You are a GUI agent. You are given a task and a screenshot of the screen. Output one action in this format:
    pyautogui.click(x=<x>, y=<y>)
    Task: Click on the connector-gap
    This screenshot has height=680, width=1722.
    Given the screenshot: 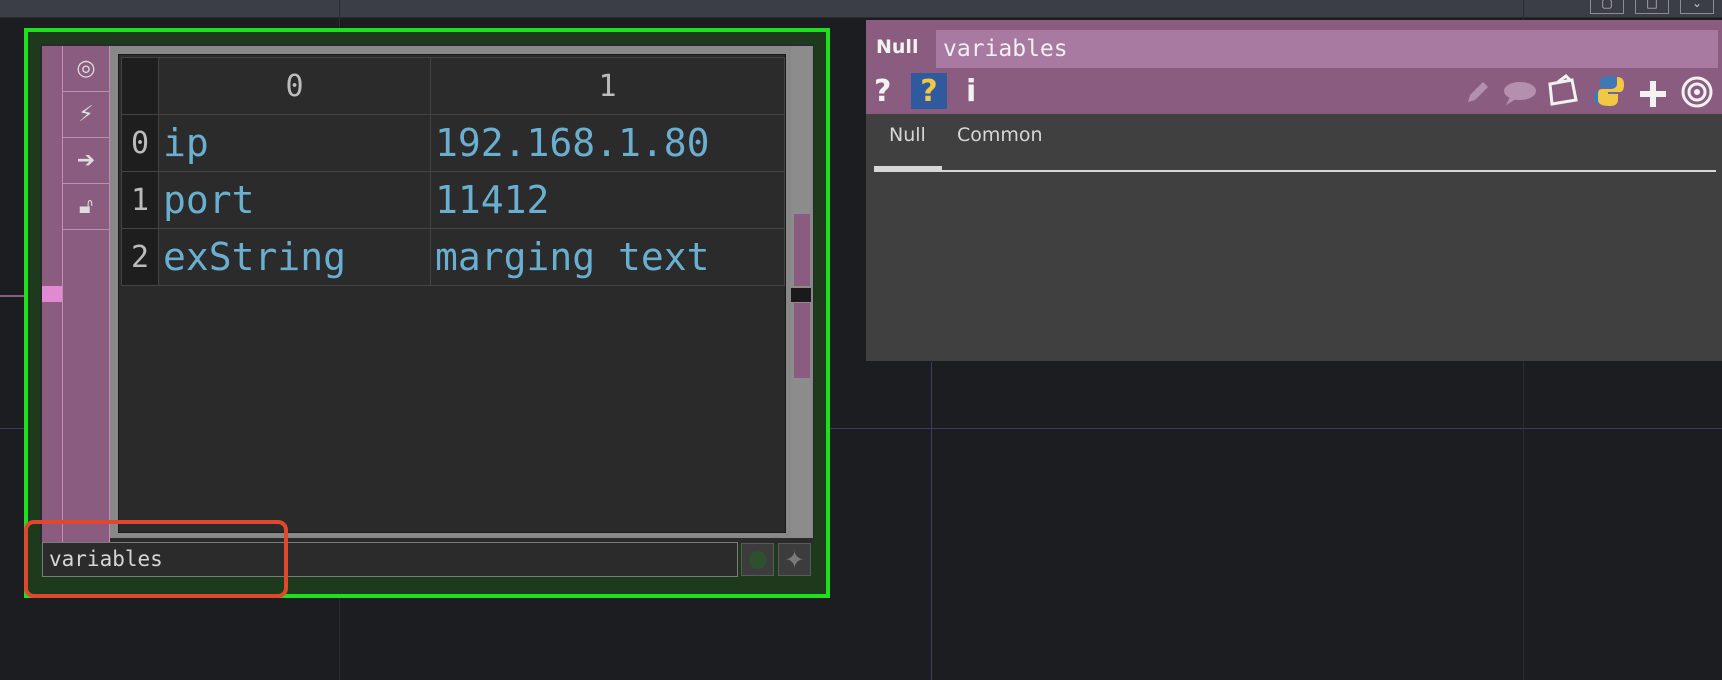 What is the action you would take?
    pyautogui.click(x=801, y=295)
    